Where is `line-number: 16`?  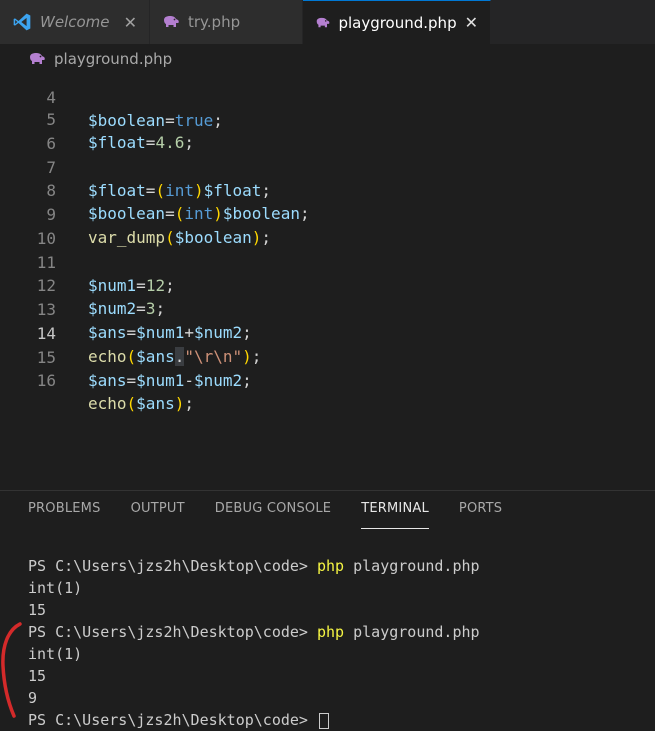
line-number: 16 is located at coordinates (46, 380).